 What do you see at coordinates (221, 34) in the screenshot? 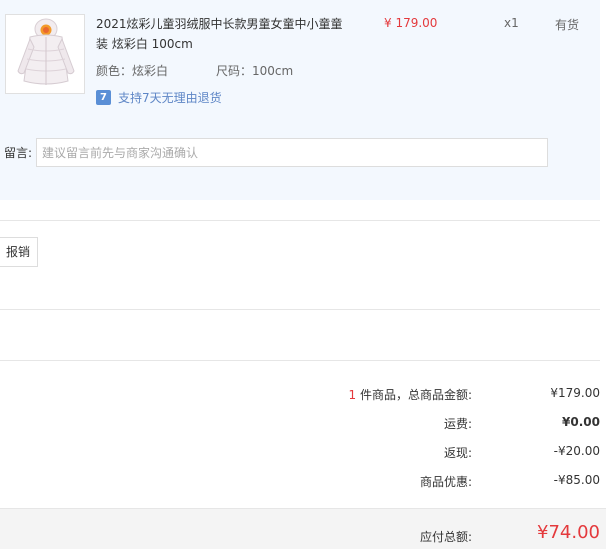
I see `product-title: 2021炫彩儿童羽绒服中长款男童女童中小童童装 炫彩白 100cm` at bounding box center [221, 34].